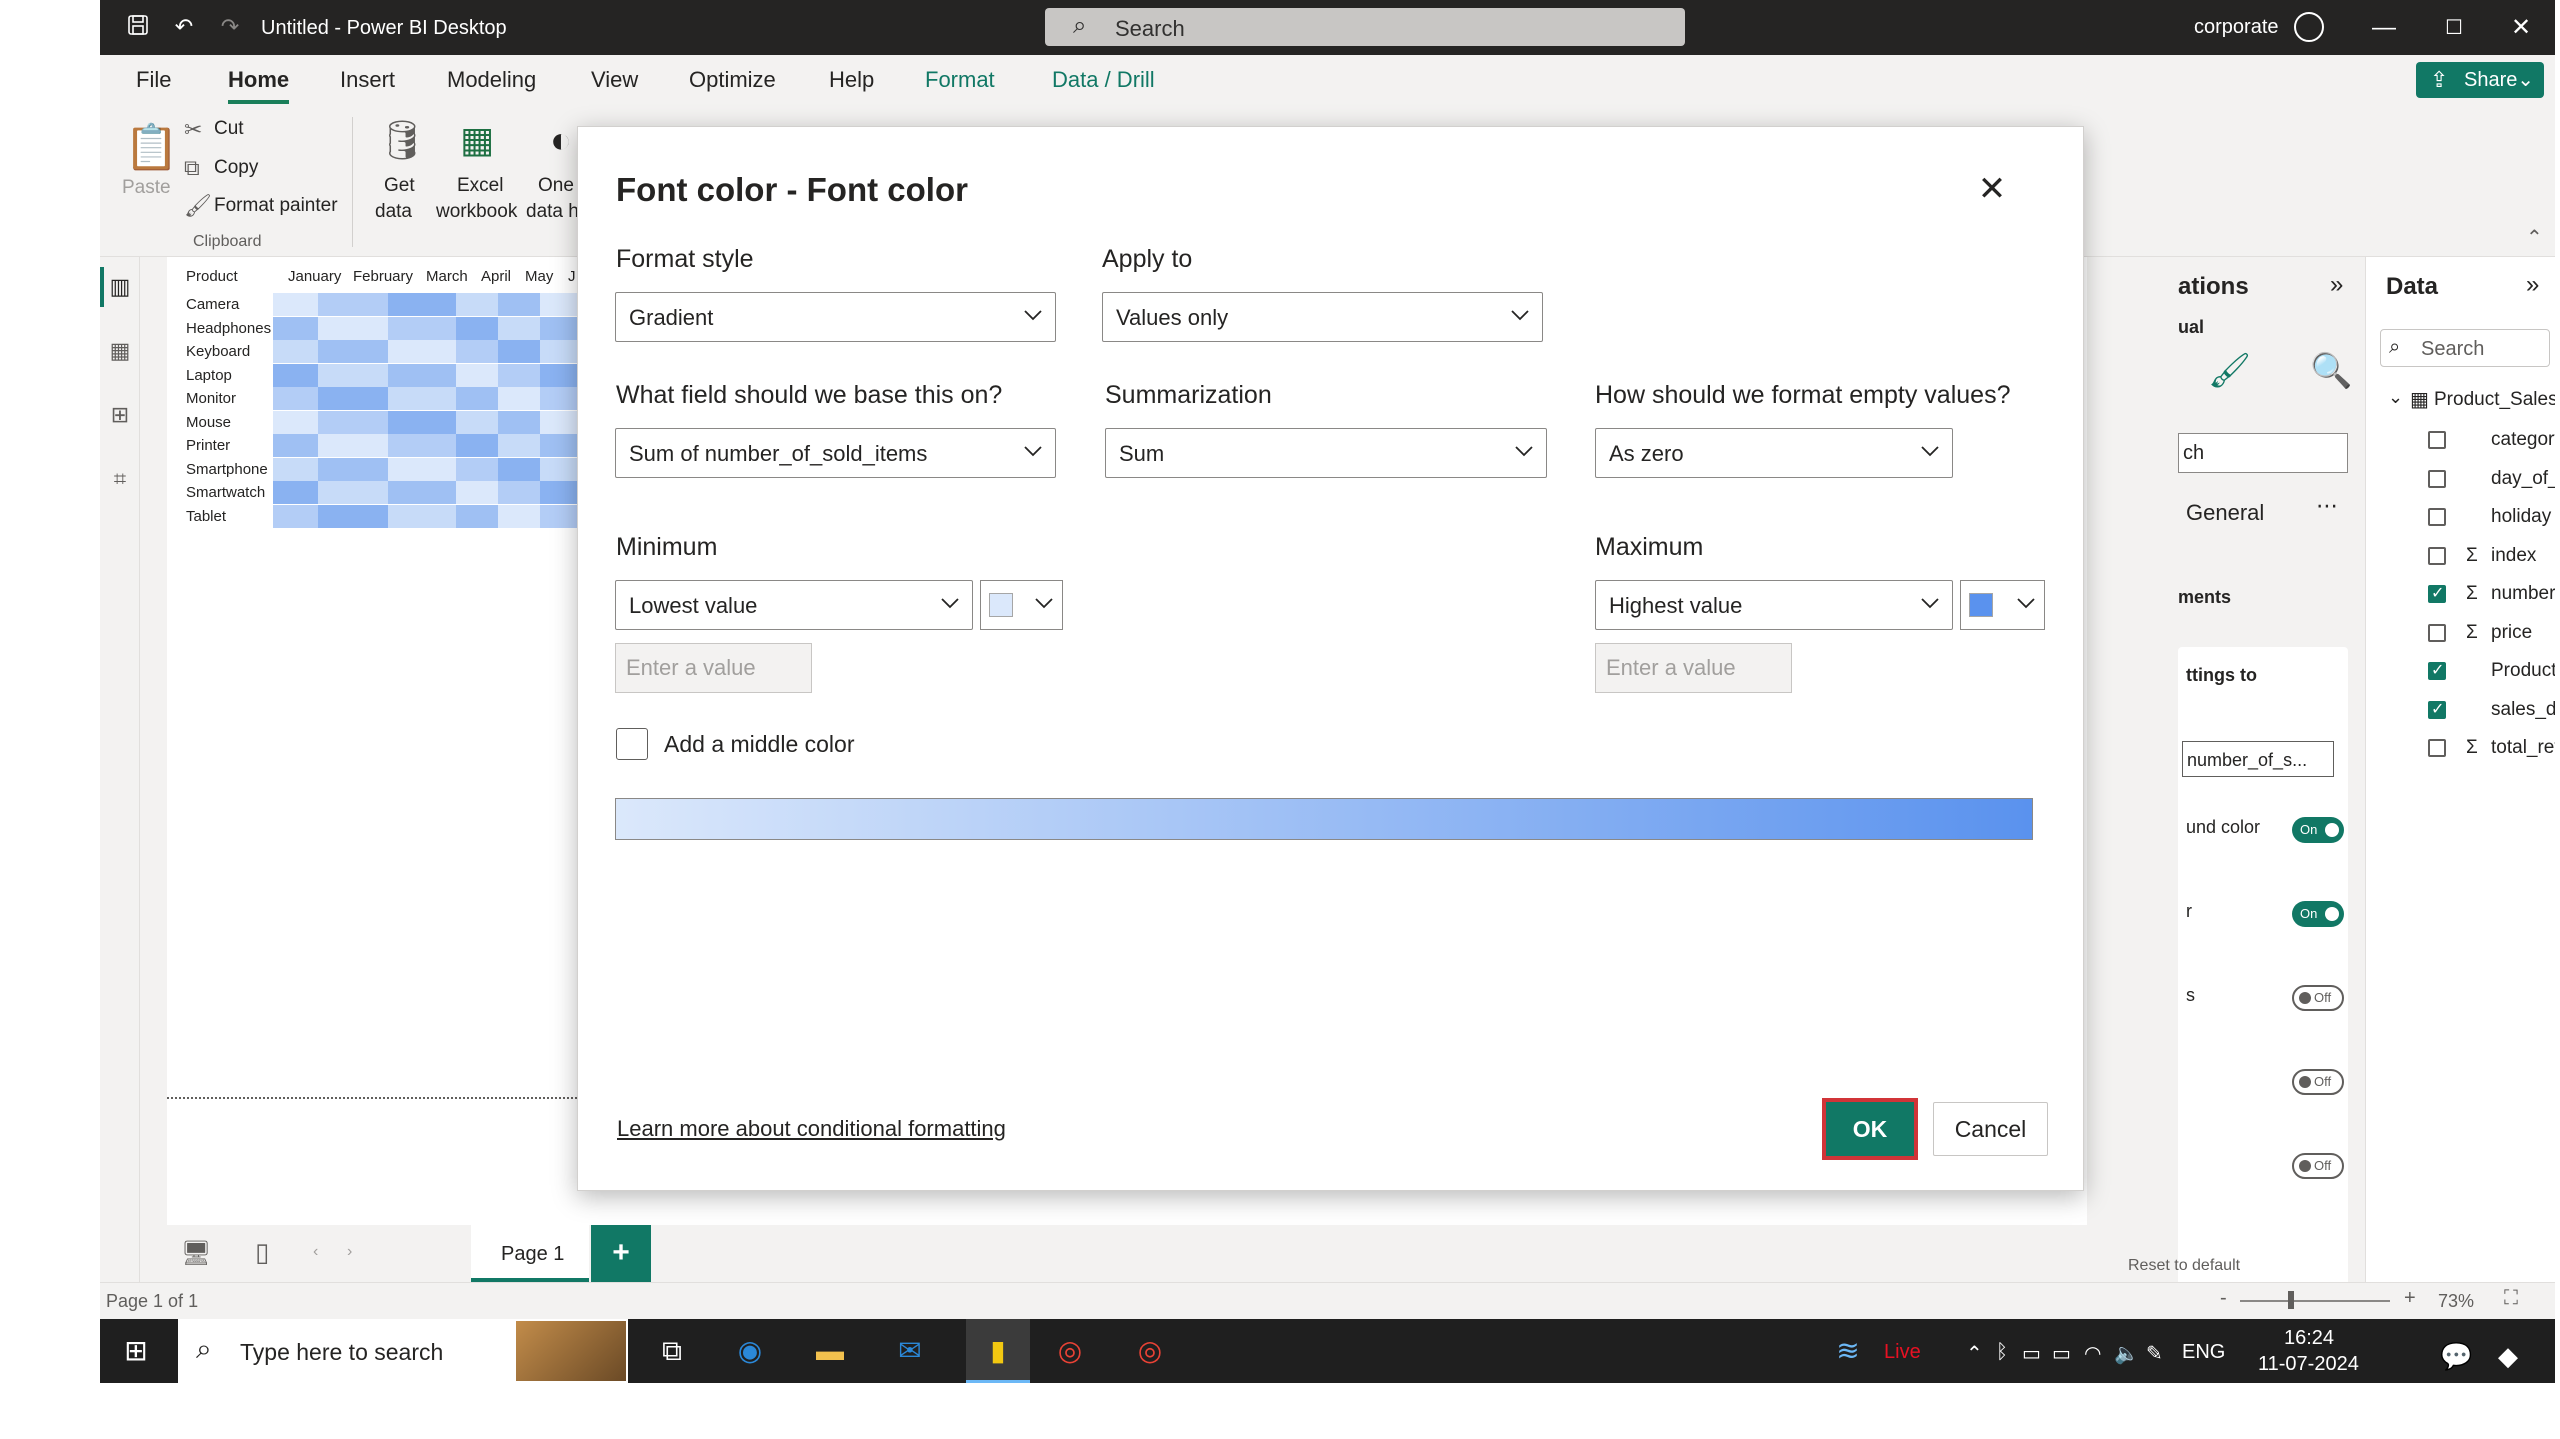 Image resolution: width=2560 pixels, height=1439 pixels. I want to click on close-icon: ✕, so click(1992, 190).